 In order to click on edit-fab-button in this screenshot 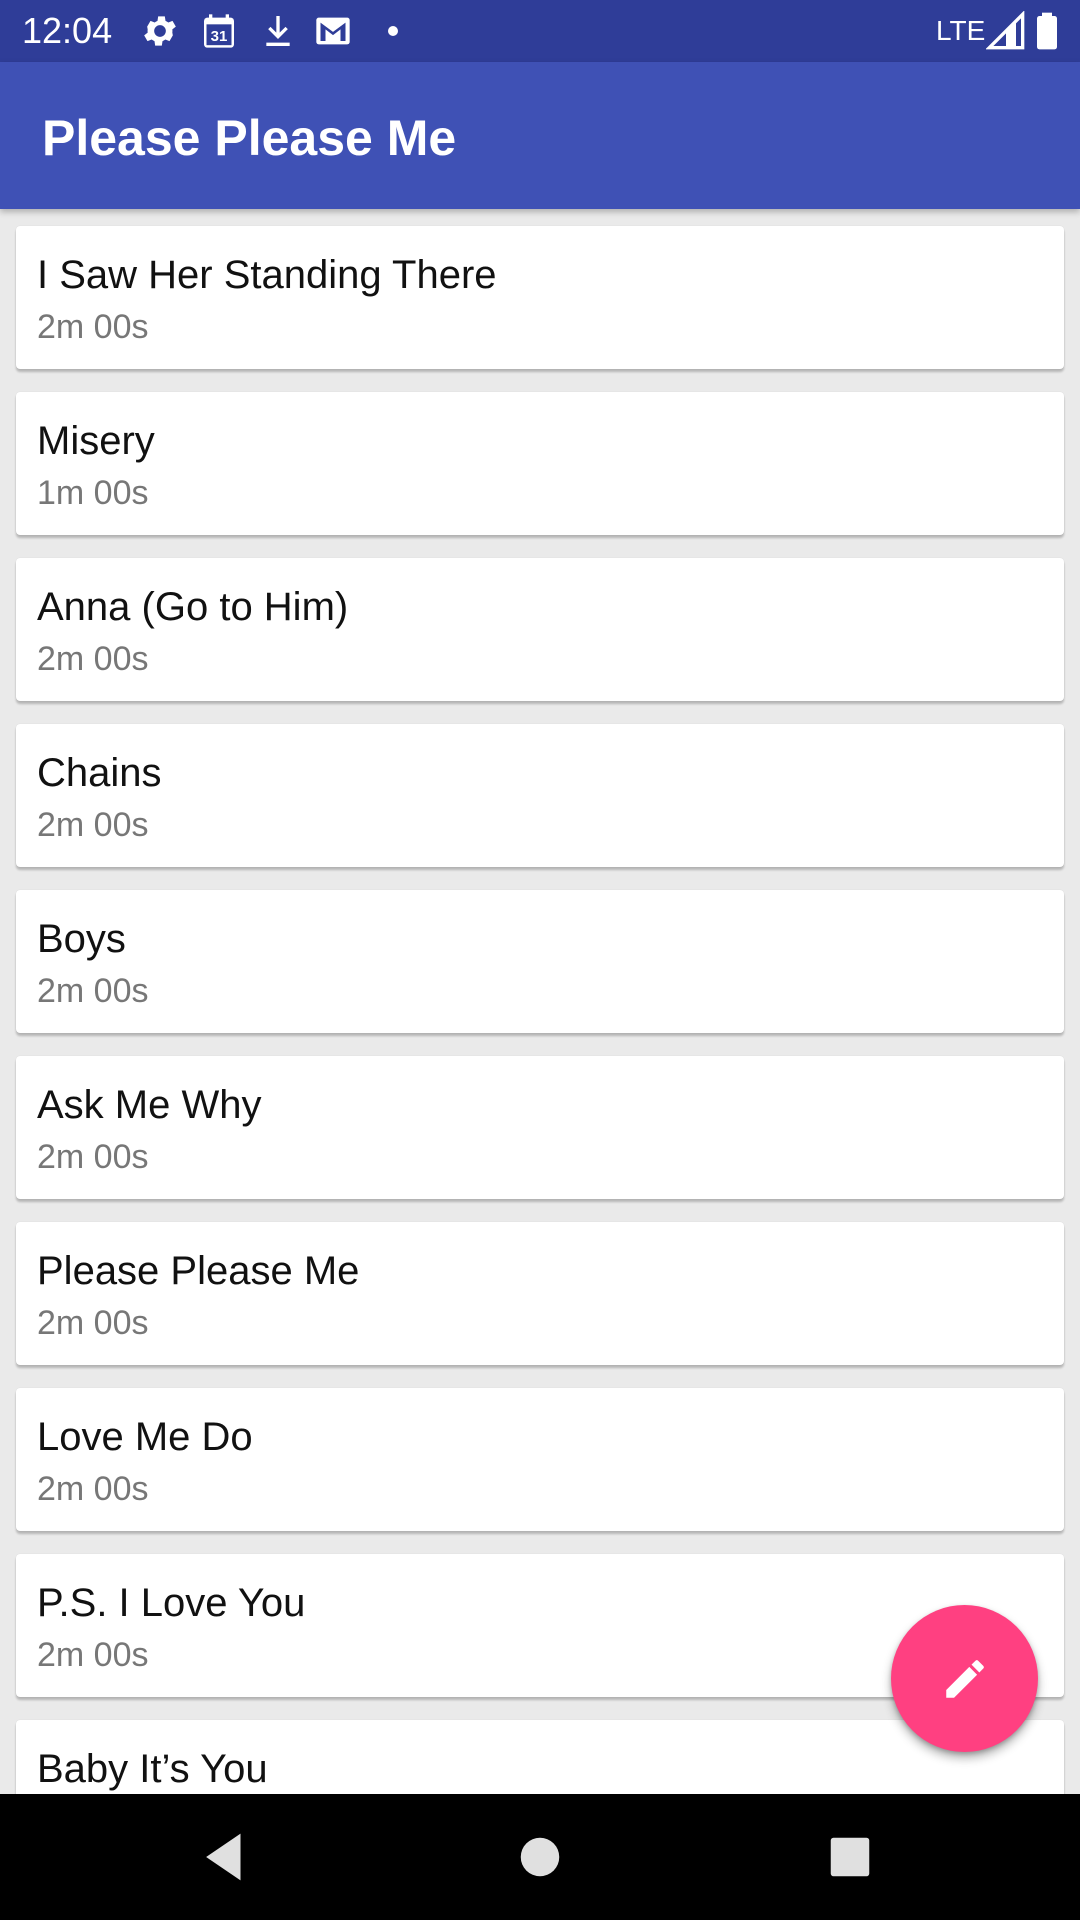, I will do `click(964, 1678)`.